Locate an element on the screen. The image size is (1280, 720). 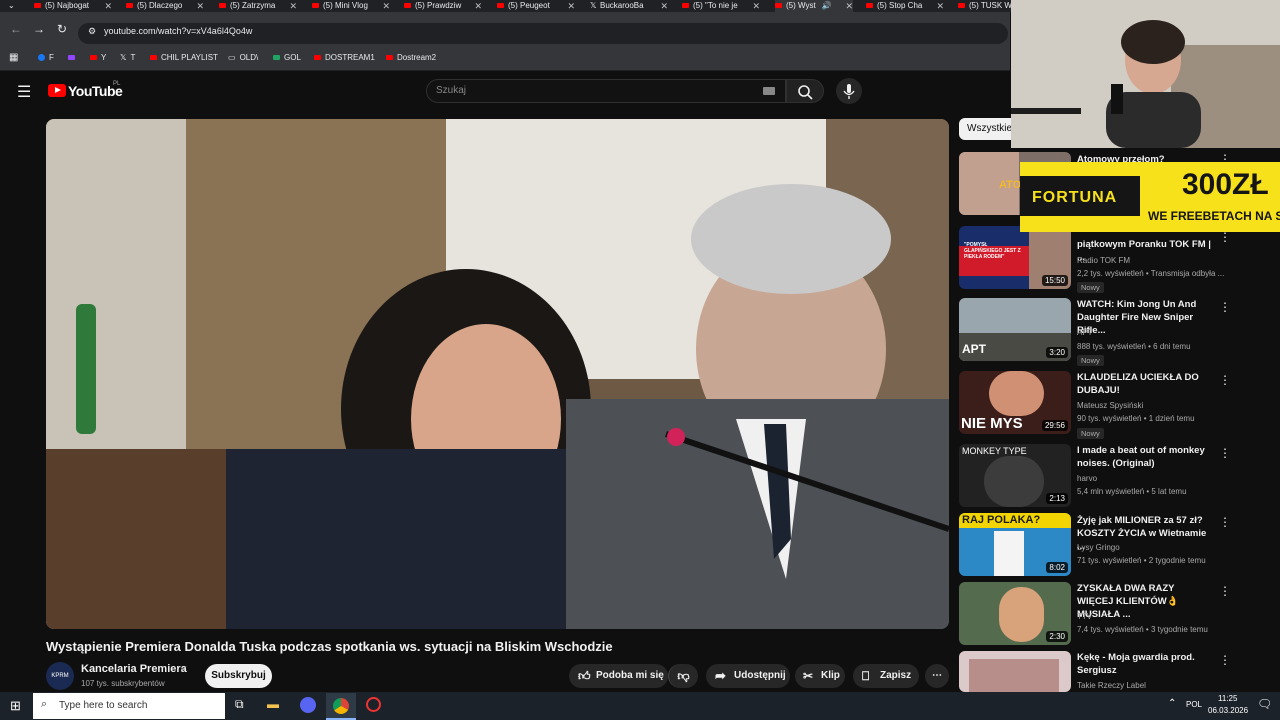
browser-tab: (5) TUSK W is located at coordinates (988, 6).